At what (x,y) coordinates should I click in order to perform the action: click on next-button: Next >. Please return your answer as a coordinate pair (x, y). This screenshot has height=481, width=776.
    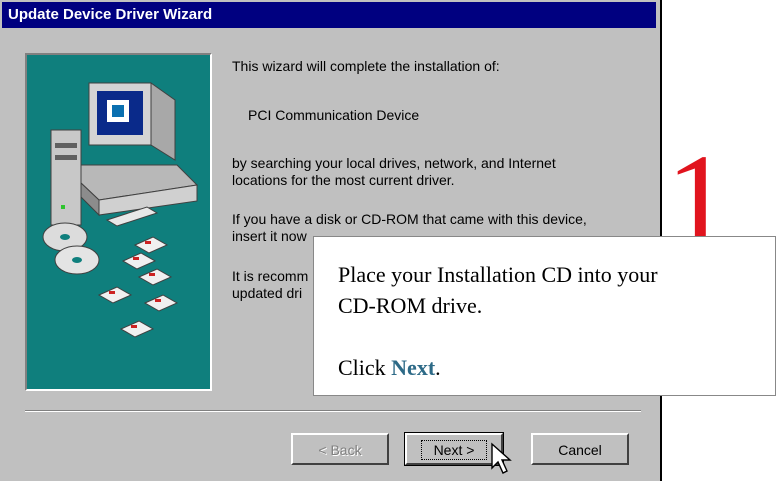
    Looking at the image, I should click on (454, 449).